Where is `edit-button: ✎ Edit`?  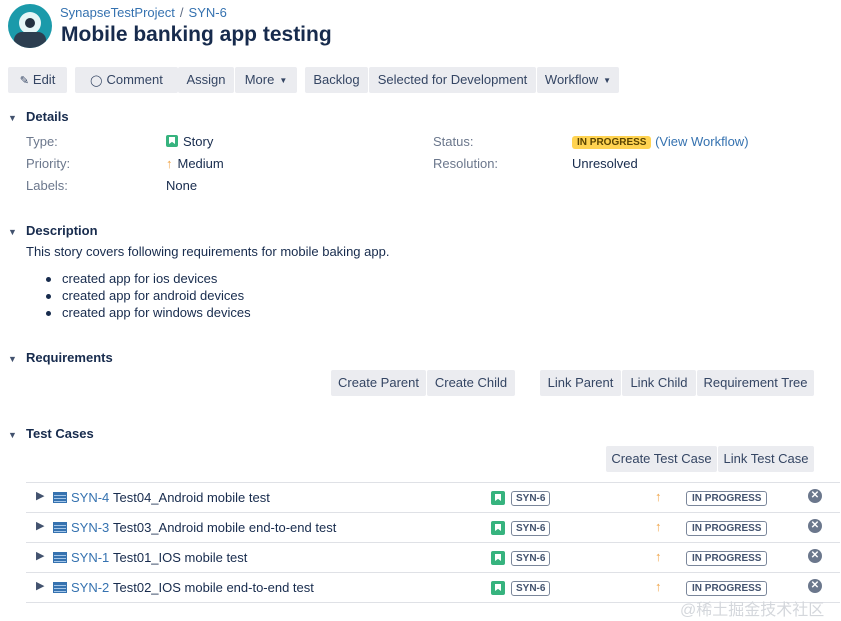
edit-button: ✎ Edit is located at coordinates (37, 80).